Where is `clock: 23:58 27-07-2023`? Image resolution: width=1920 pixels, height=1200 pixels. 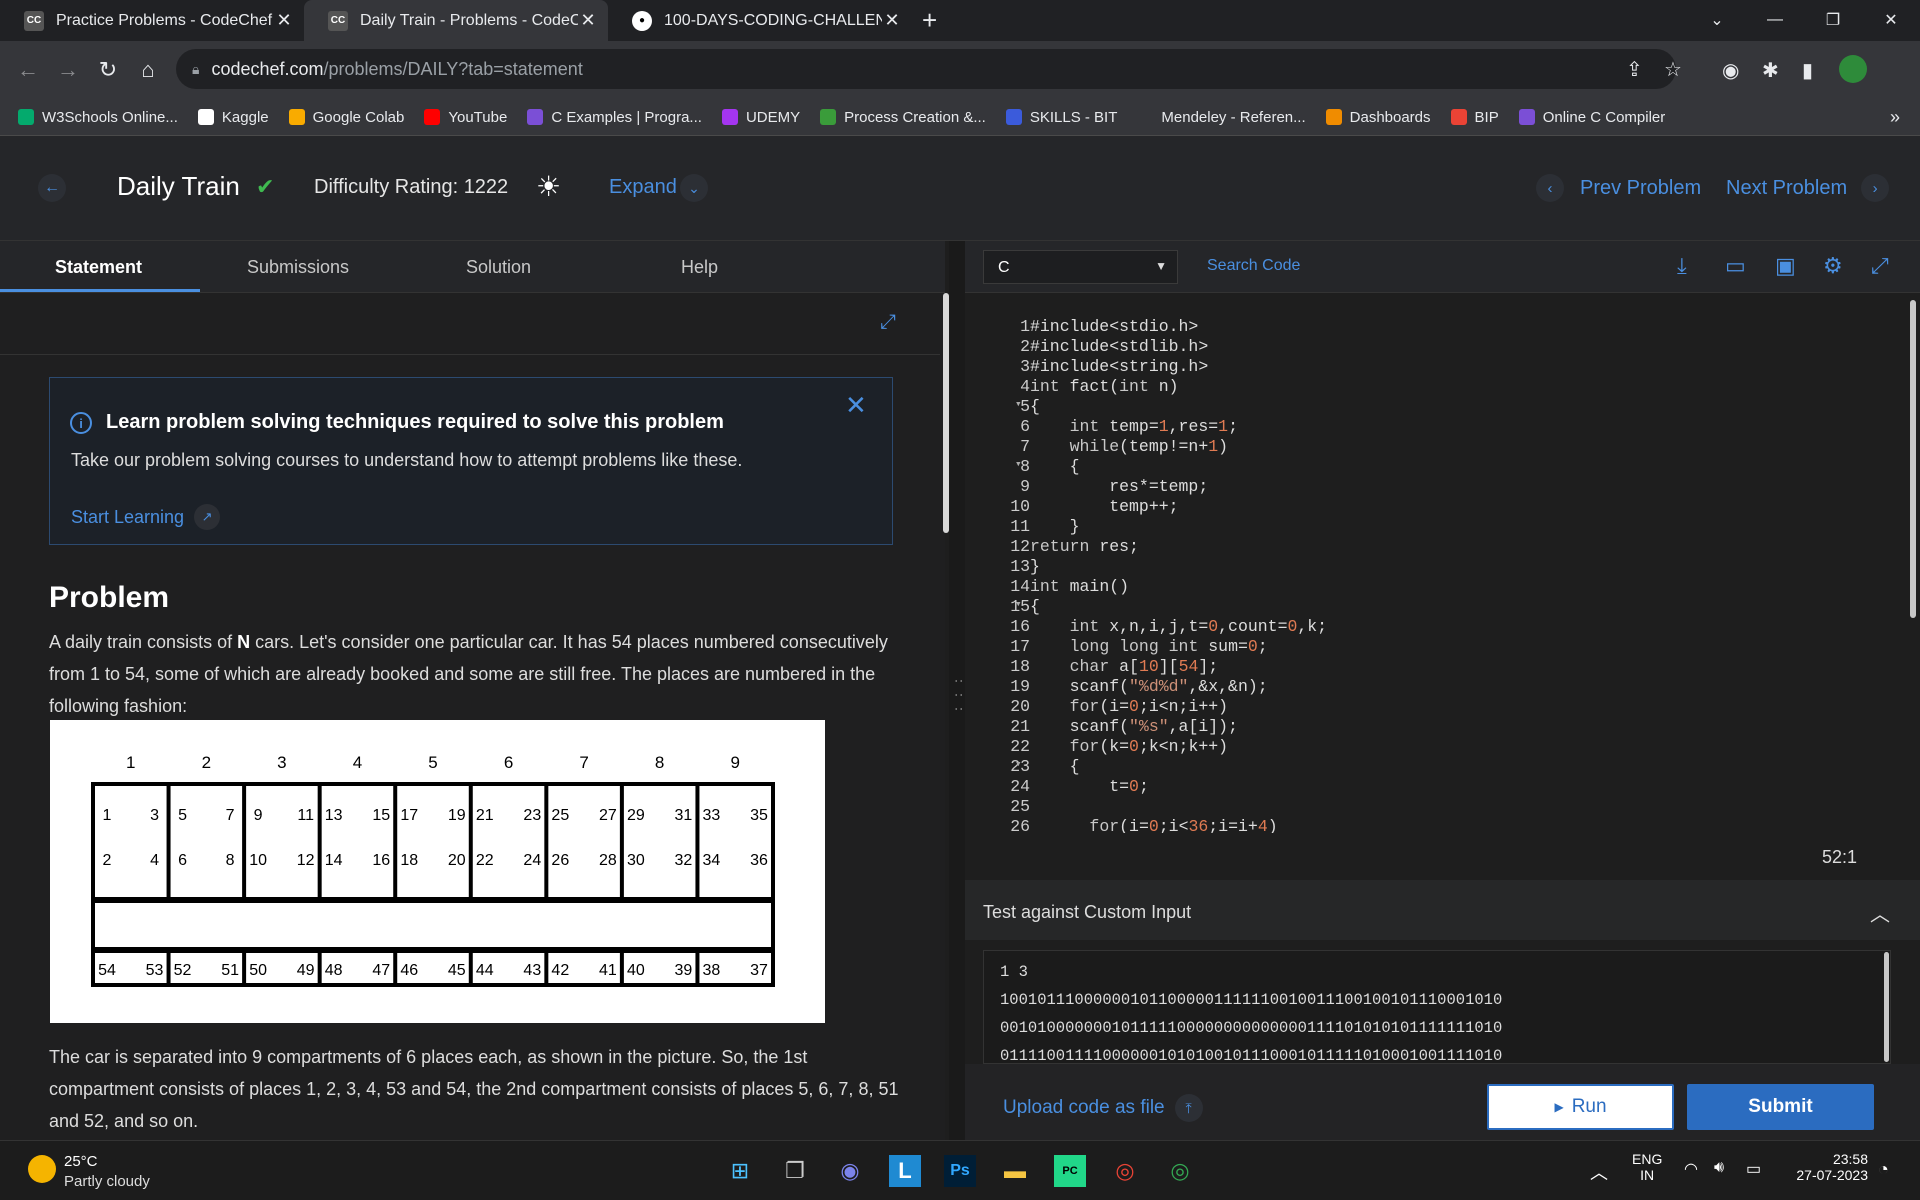 clock: 23:58 27-07-2023 is located at coordinates (1823, 1167).